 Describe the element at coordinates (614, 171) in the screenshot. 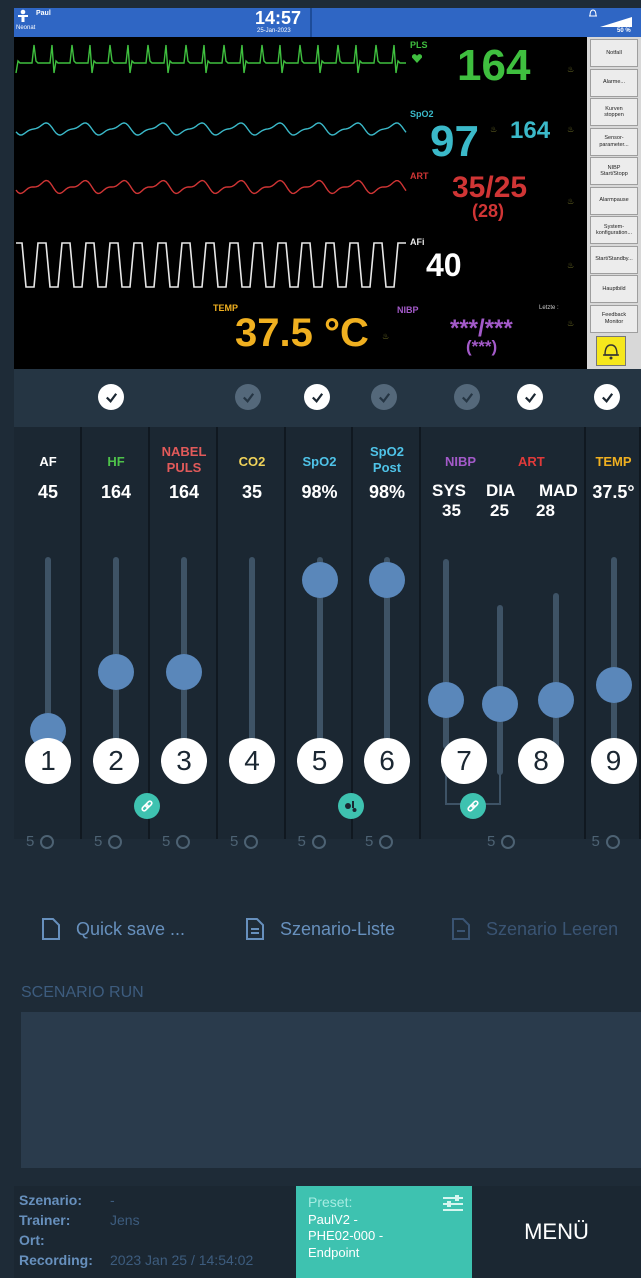

I see `nibp-start-stop-button: NIBP Start/Stopp` at that location.